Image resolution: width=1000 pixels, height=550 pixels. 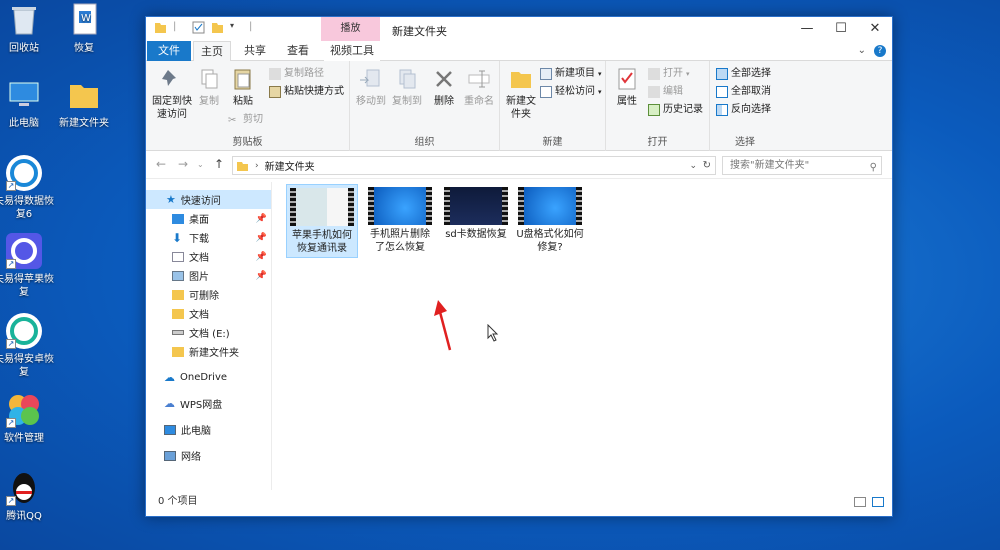 I want to click on new-item-button: 新建项目 ▾, so click(x=571, y=74).